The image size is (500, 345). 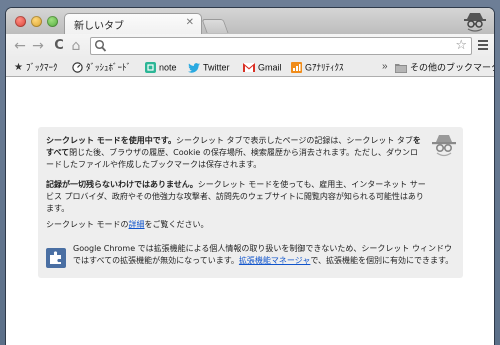 What do you see at coordinates (461, 46) in the screenshot?
I see `bookmark-star-icon: ☆` at bounding box center [461, 46].